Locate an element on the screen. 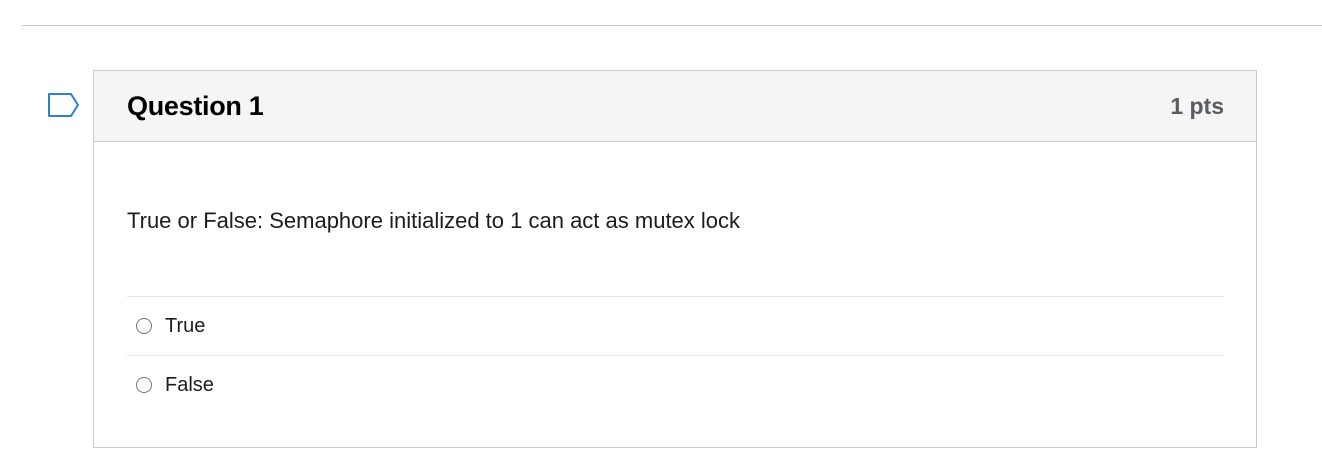  question-title: Question 1 is located at coordinates (195, 105).